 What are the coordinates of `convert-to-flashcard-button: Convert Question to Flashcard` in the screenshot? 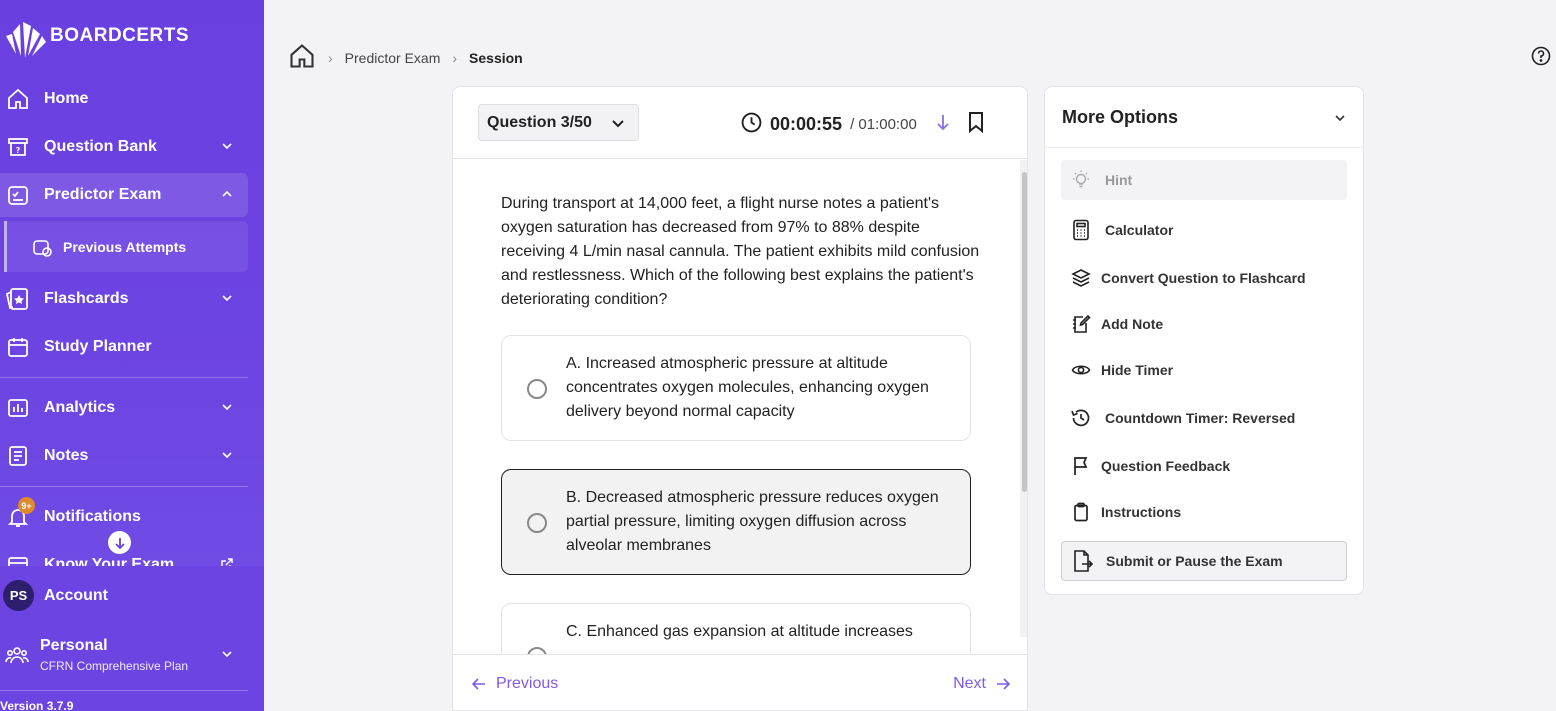 It's located at (1204, 278).